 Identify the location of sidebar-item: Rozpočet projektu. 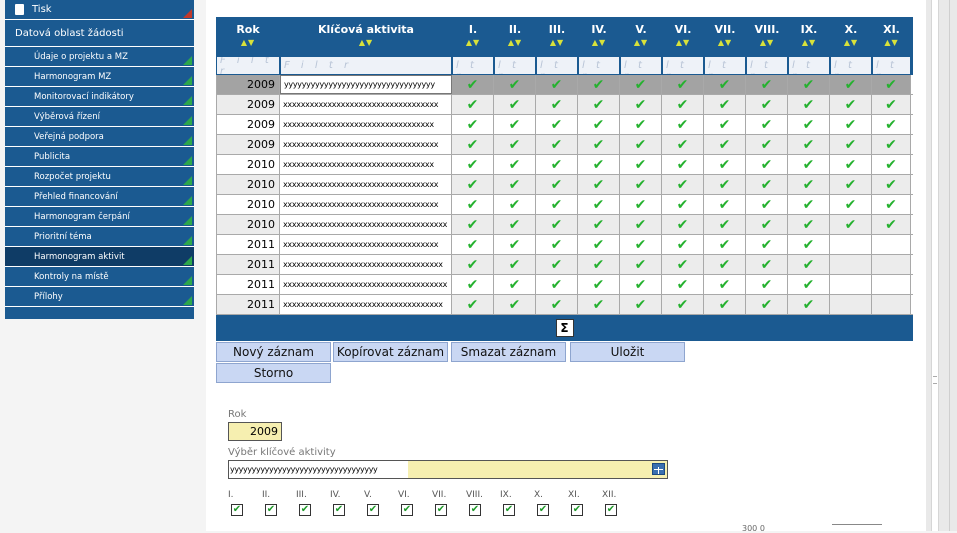
(99, 177).